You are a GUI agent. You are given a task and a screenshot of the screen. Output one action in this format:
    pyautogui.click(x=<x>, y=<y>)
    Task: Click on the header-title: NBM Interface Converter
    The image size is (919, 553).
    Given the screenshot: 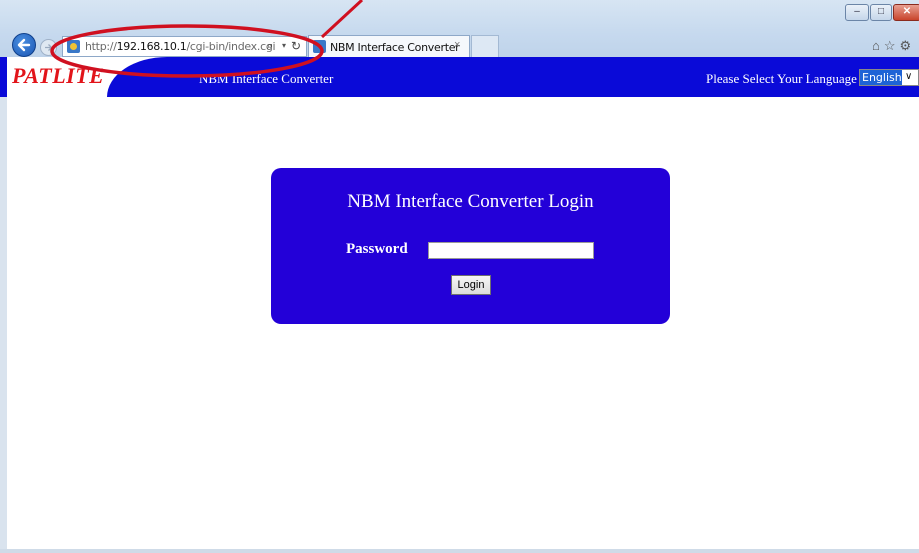 What is the action you would take?
    pyautogui.click(x=266, y=78)
    